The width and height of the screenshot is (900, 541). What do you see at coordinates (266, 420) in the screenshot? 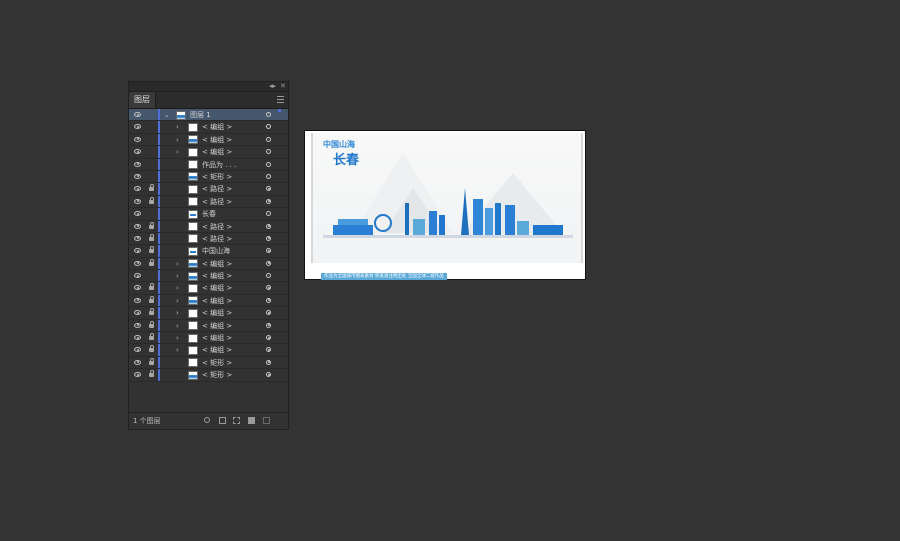
I see `delete-layer-icon` at bounding box center [266, 420].